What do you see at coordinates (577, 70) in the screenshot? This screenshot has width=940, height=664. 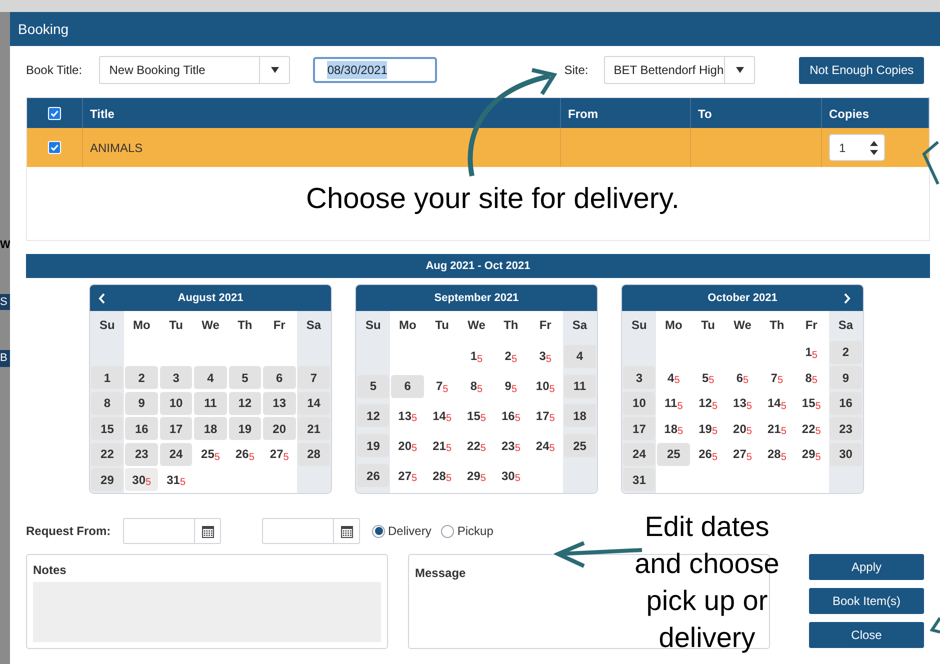 I see `field-label: Site:` at bounding box center [577, 70].